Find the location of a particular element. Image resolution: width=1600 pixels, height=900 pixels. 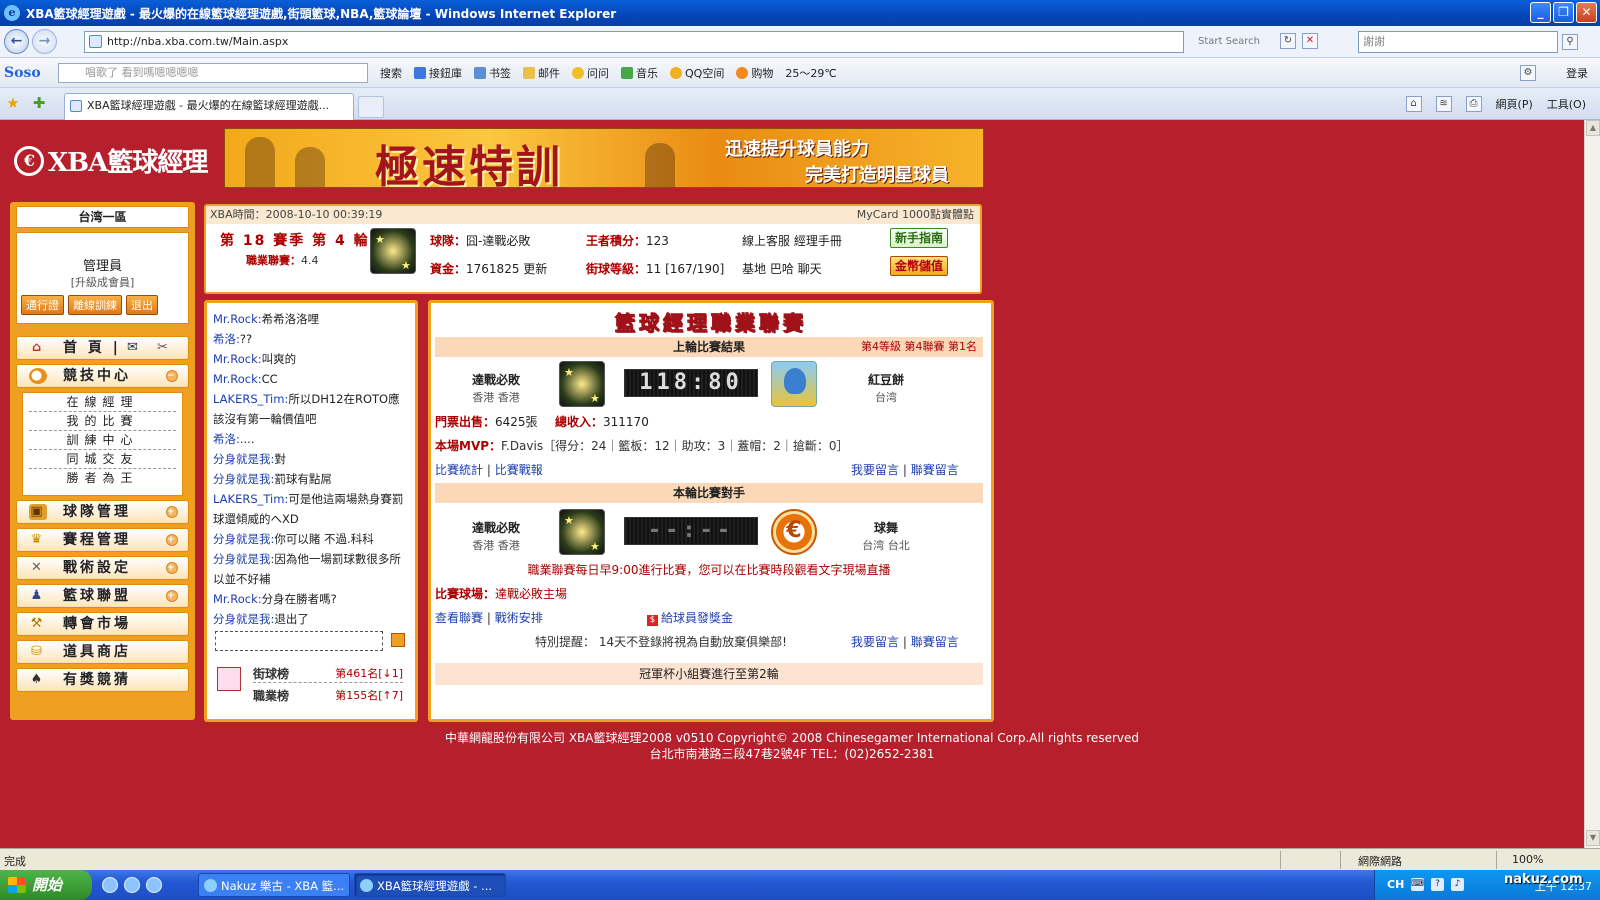

submenu-online-manager: 在線經理 is located at coordinates (102, 402).